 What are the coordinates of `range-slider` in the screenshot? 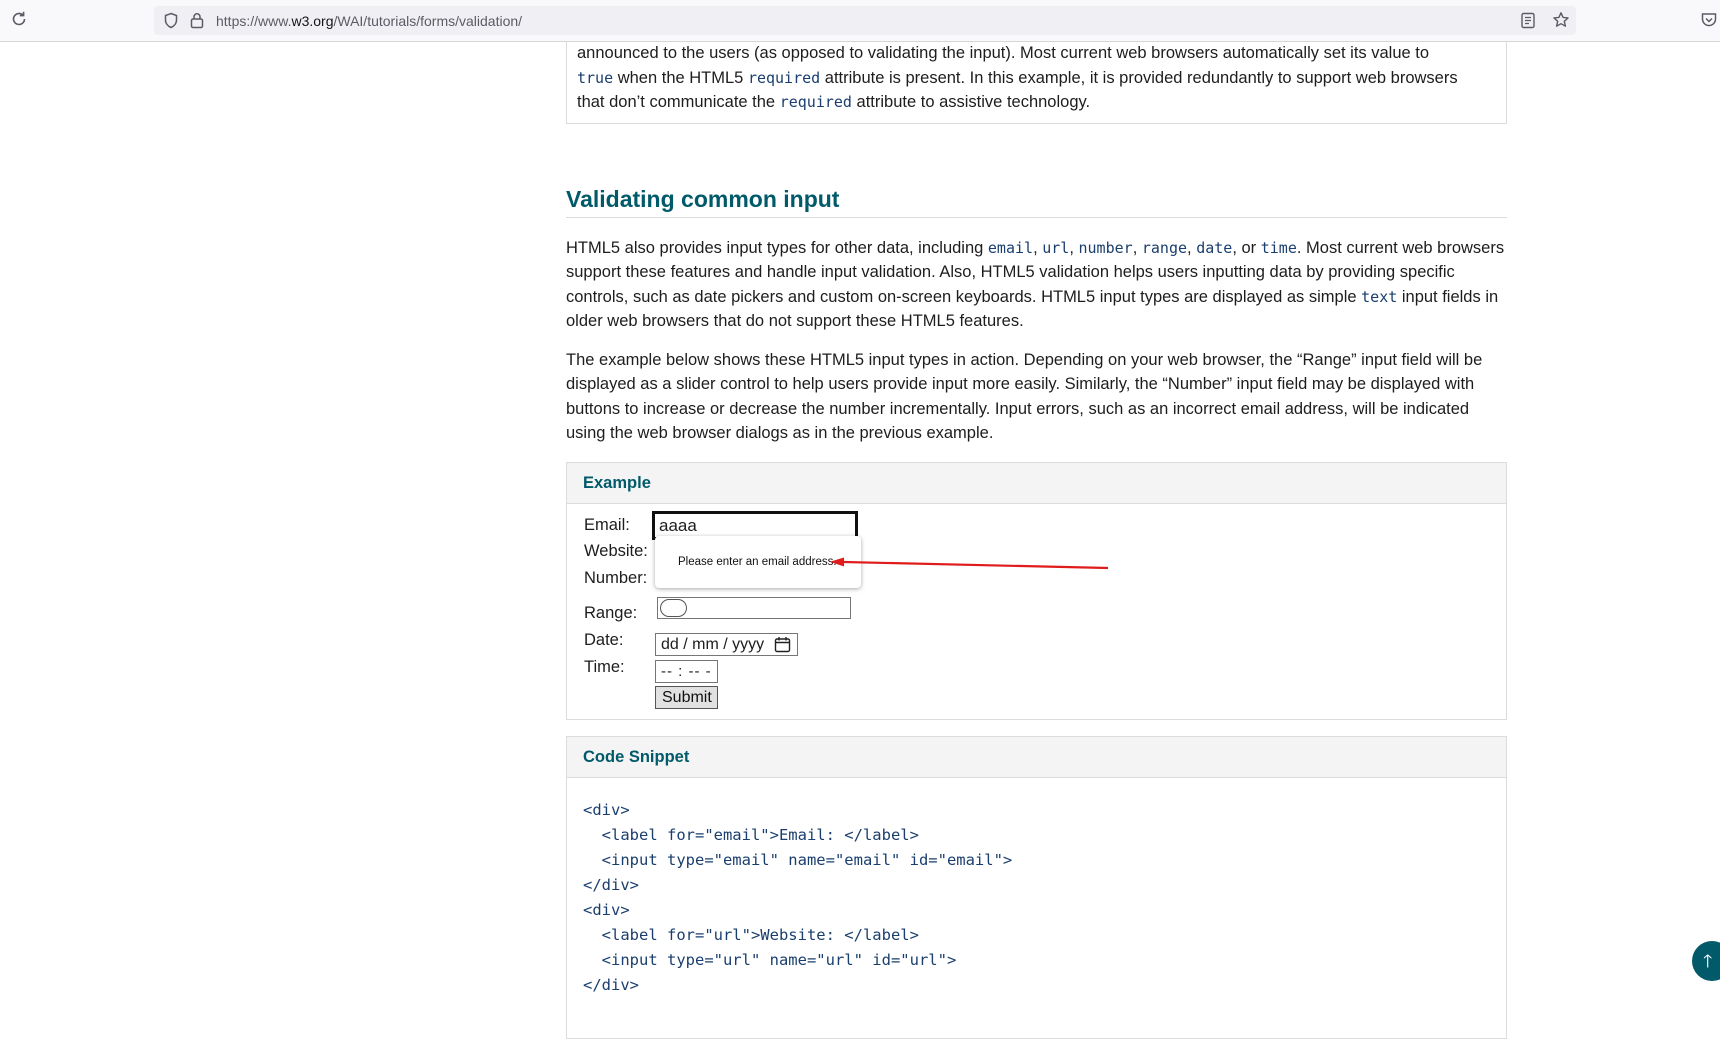 It's located at (754, 607).